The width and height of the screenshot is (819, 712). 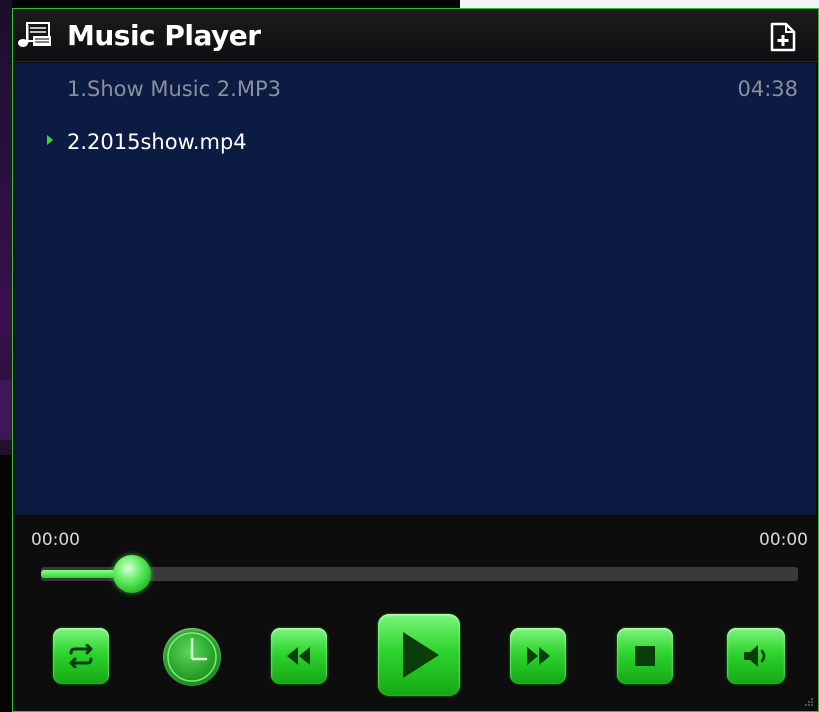 What do you see at coordinates (164, 35) in the screenshot?
I see `window-title: Music Player` at bounding box center [164, 35].